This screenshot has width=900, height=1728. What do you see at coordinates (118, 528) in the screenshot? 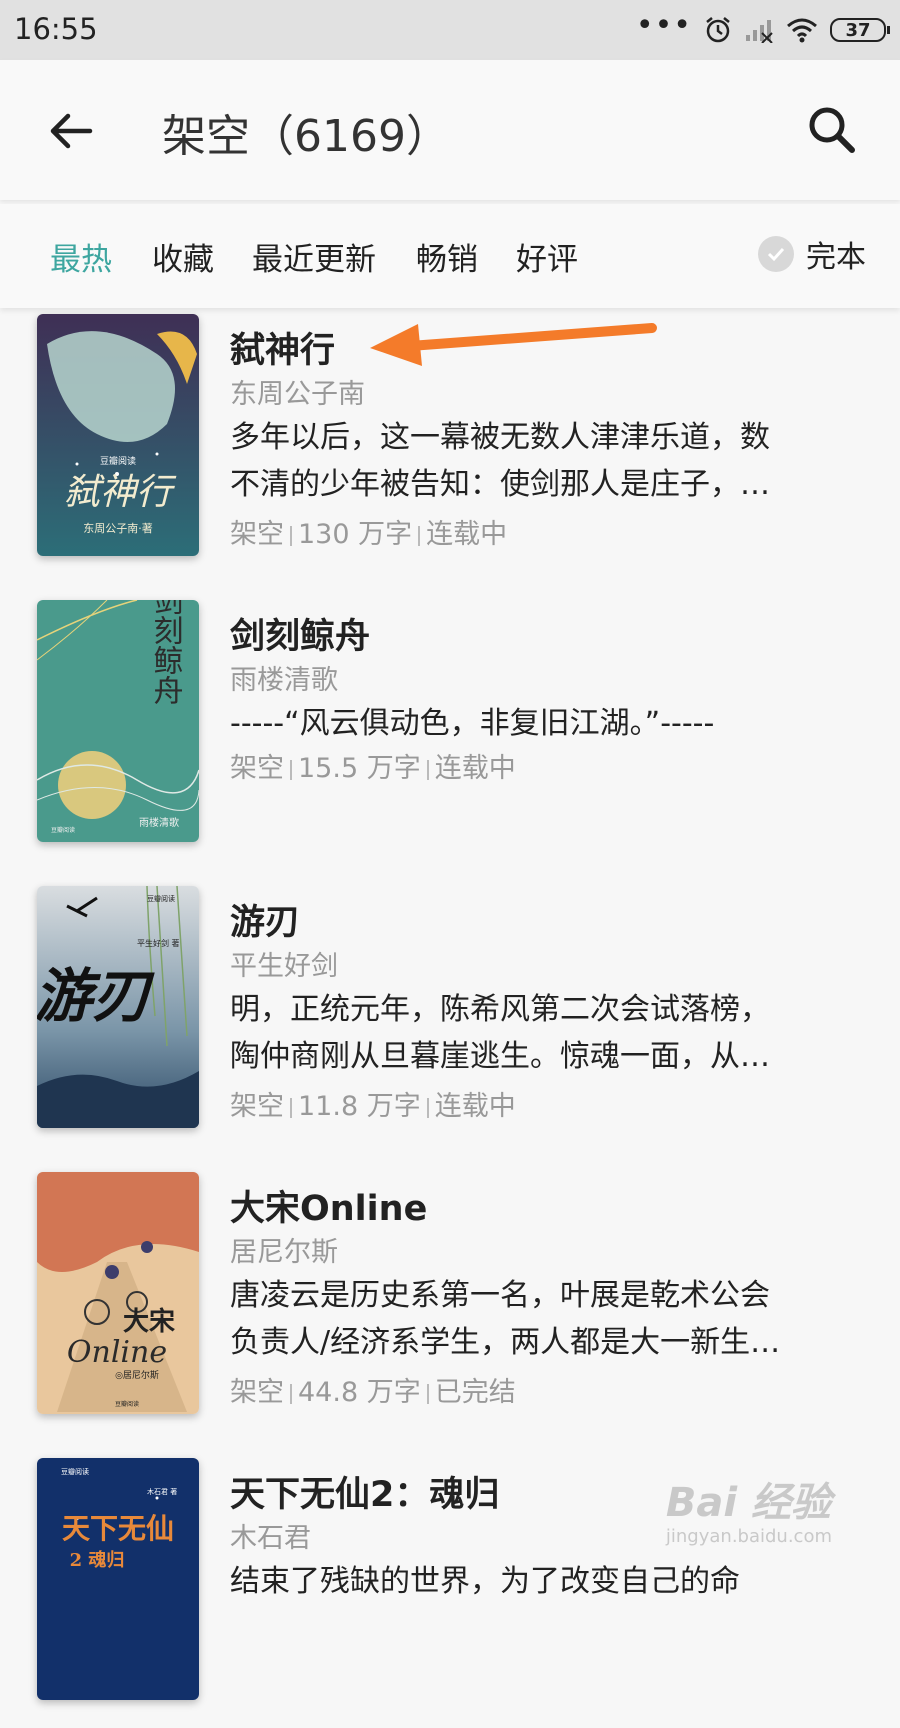
I see `cover-author: 东周公子南·著` at bounding box center [118, 528].